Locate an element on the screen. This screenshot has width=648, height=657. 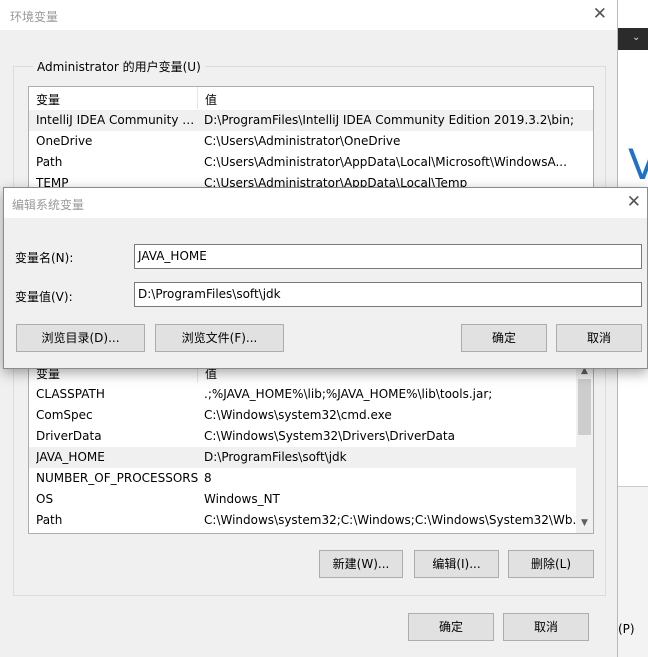
table-row: ComSpec C:\Windows\system32\cmd.exe is located at coordinates (311, 415).